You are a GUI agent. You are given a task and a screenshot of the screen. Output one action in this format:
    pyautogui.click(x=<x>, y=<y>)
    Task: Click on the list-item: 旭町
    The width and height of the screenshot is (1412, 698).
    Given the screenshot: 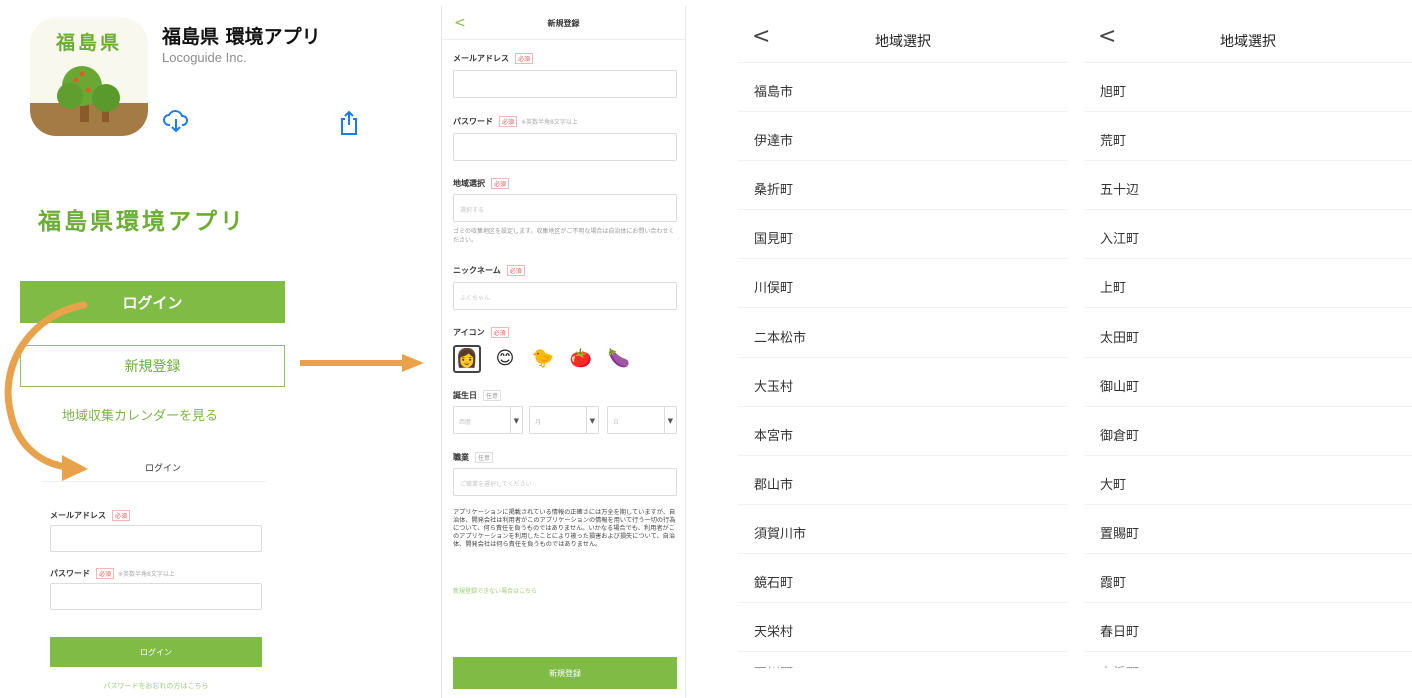 What is the action you would take?
    pyautogui.click(x=1248, y=87)
    